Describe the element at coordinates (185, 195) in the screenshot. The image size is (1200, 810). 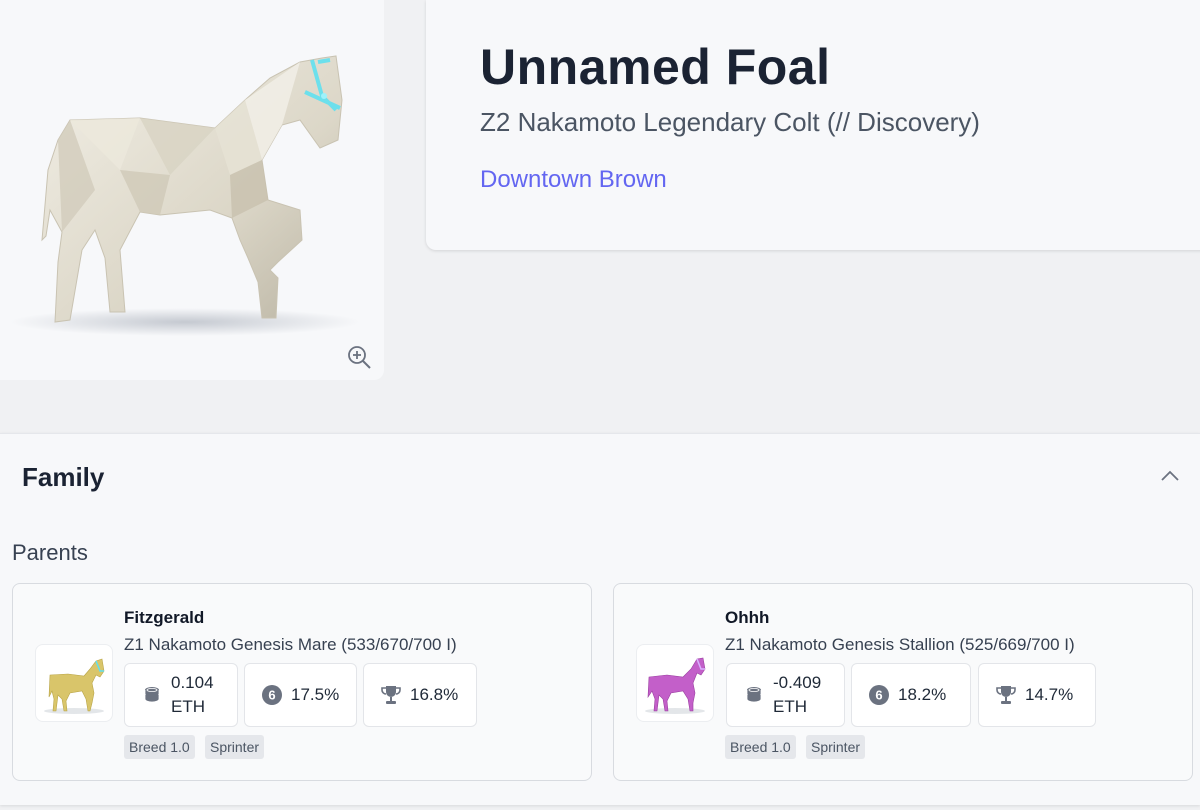
I see `horse-image` at that location.